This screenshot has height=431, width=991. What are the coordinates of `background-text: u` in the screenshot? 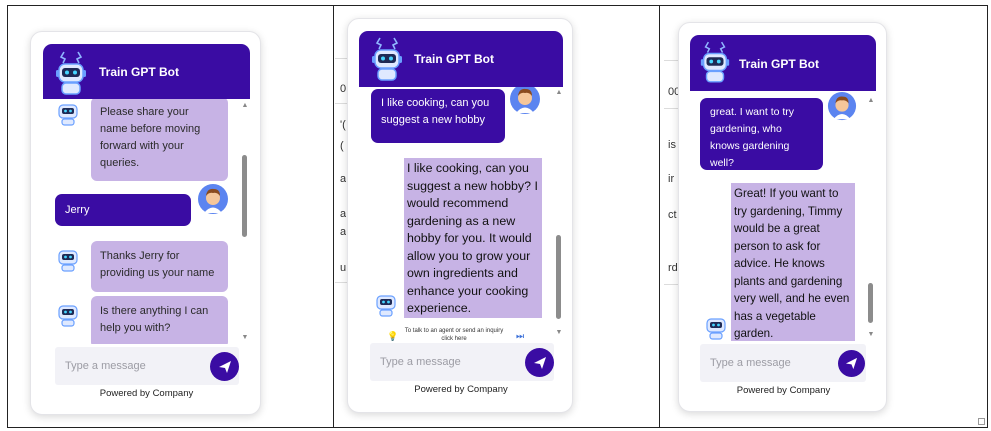 It's located at (343, 268).